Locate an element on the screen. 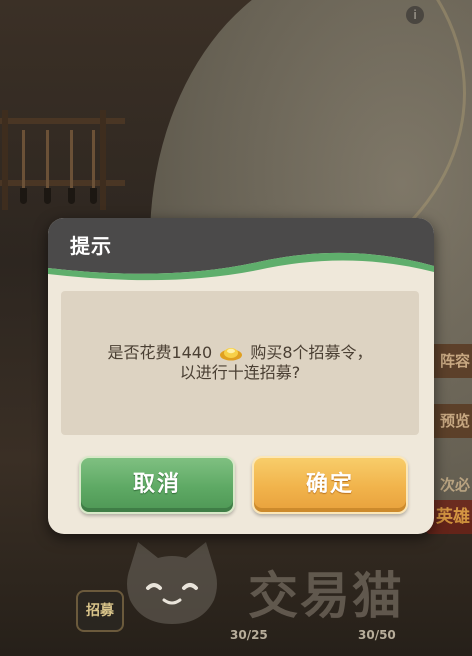 This screenshot has width=472, height=656. brush-rack-decoration is located at coordinates (62, 160).